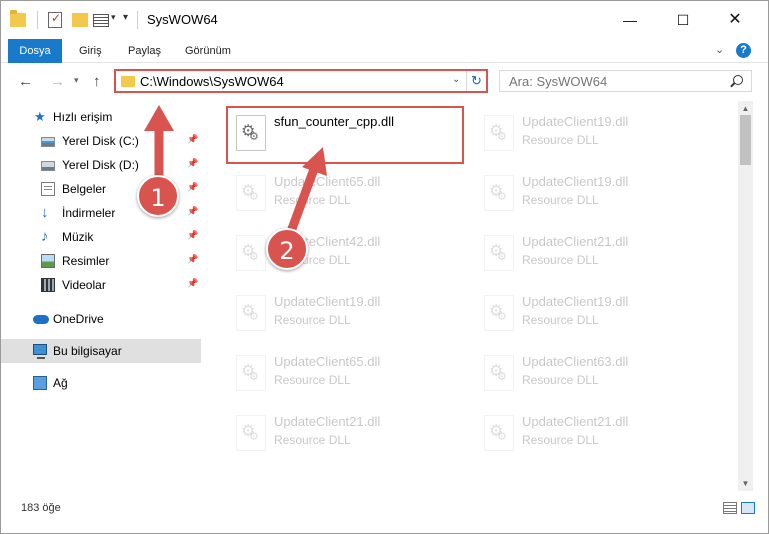 The height and width of the screenshot is (534, 769). What do you see at coordinates (40, 116) in the screenshot?
I see `star-icon: ★` at bounding box center [40, 116].